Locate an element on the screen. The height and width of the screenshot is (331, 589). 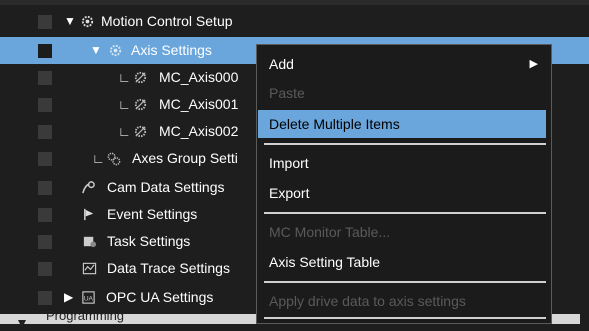
tree-item-label: MC_Axis001 is located at coordinates (199, 104).